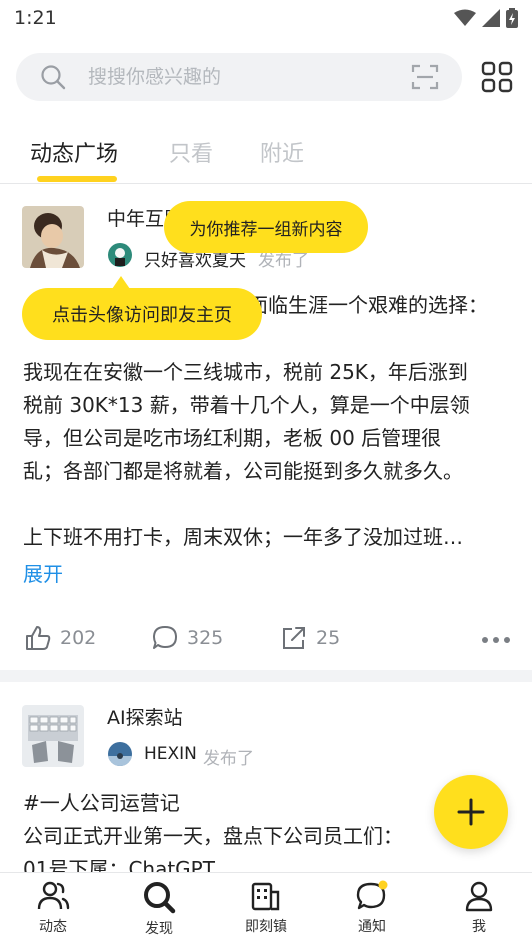  What do you see at coordinates (265, 896) in the screenshot?
I see `building-icon` at bounding box center [265, 896].